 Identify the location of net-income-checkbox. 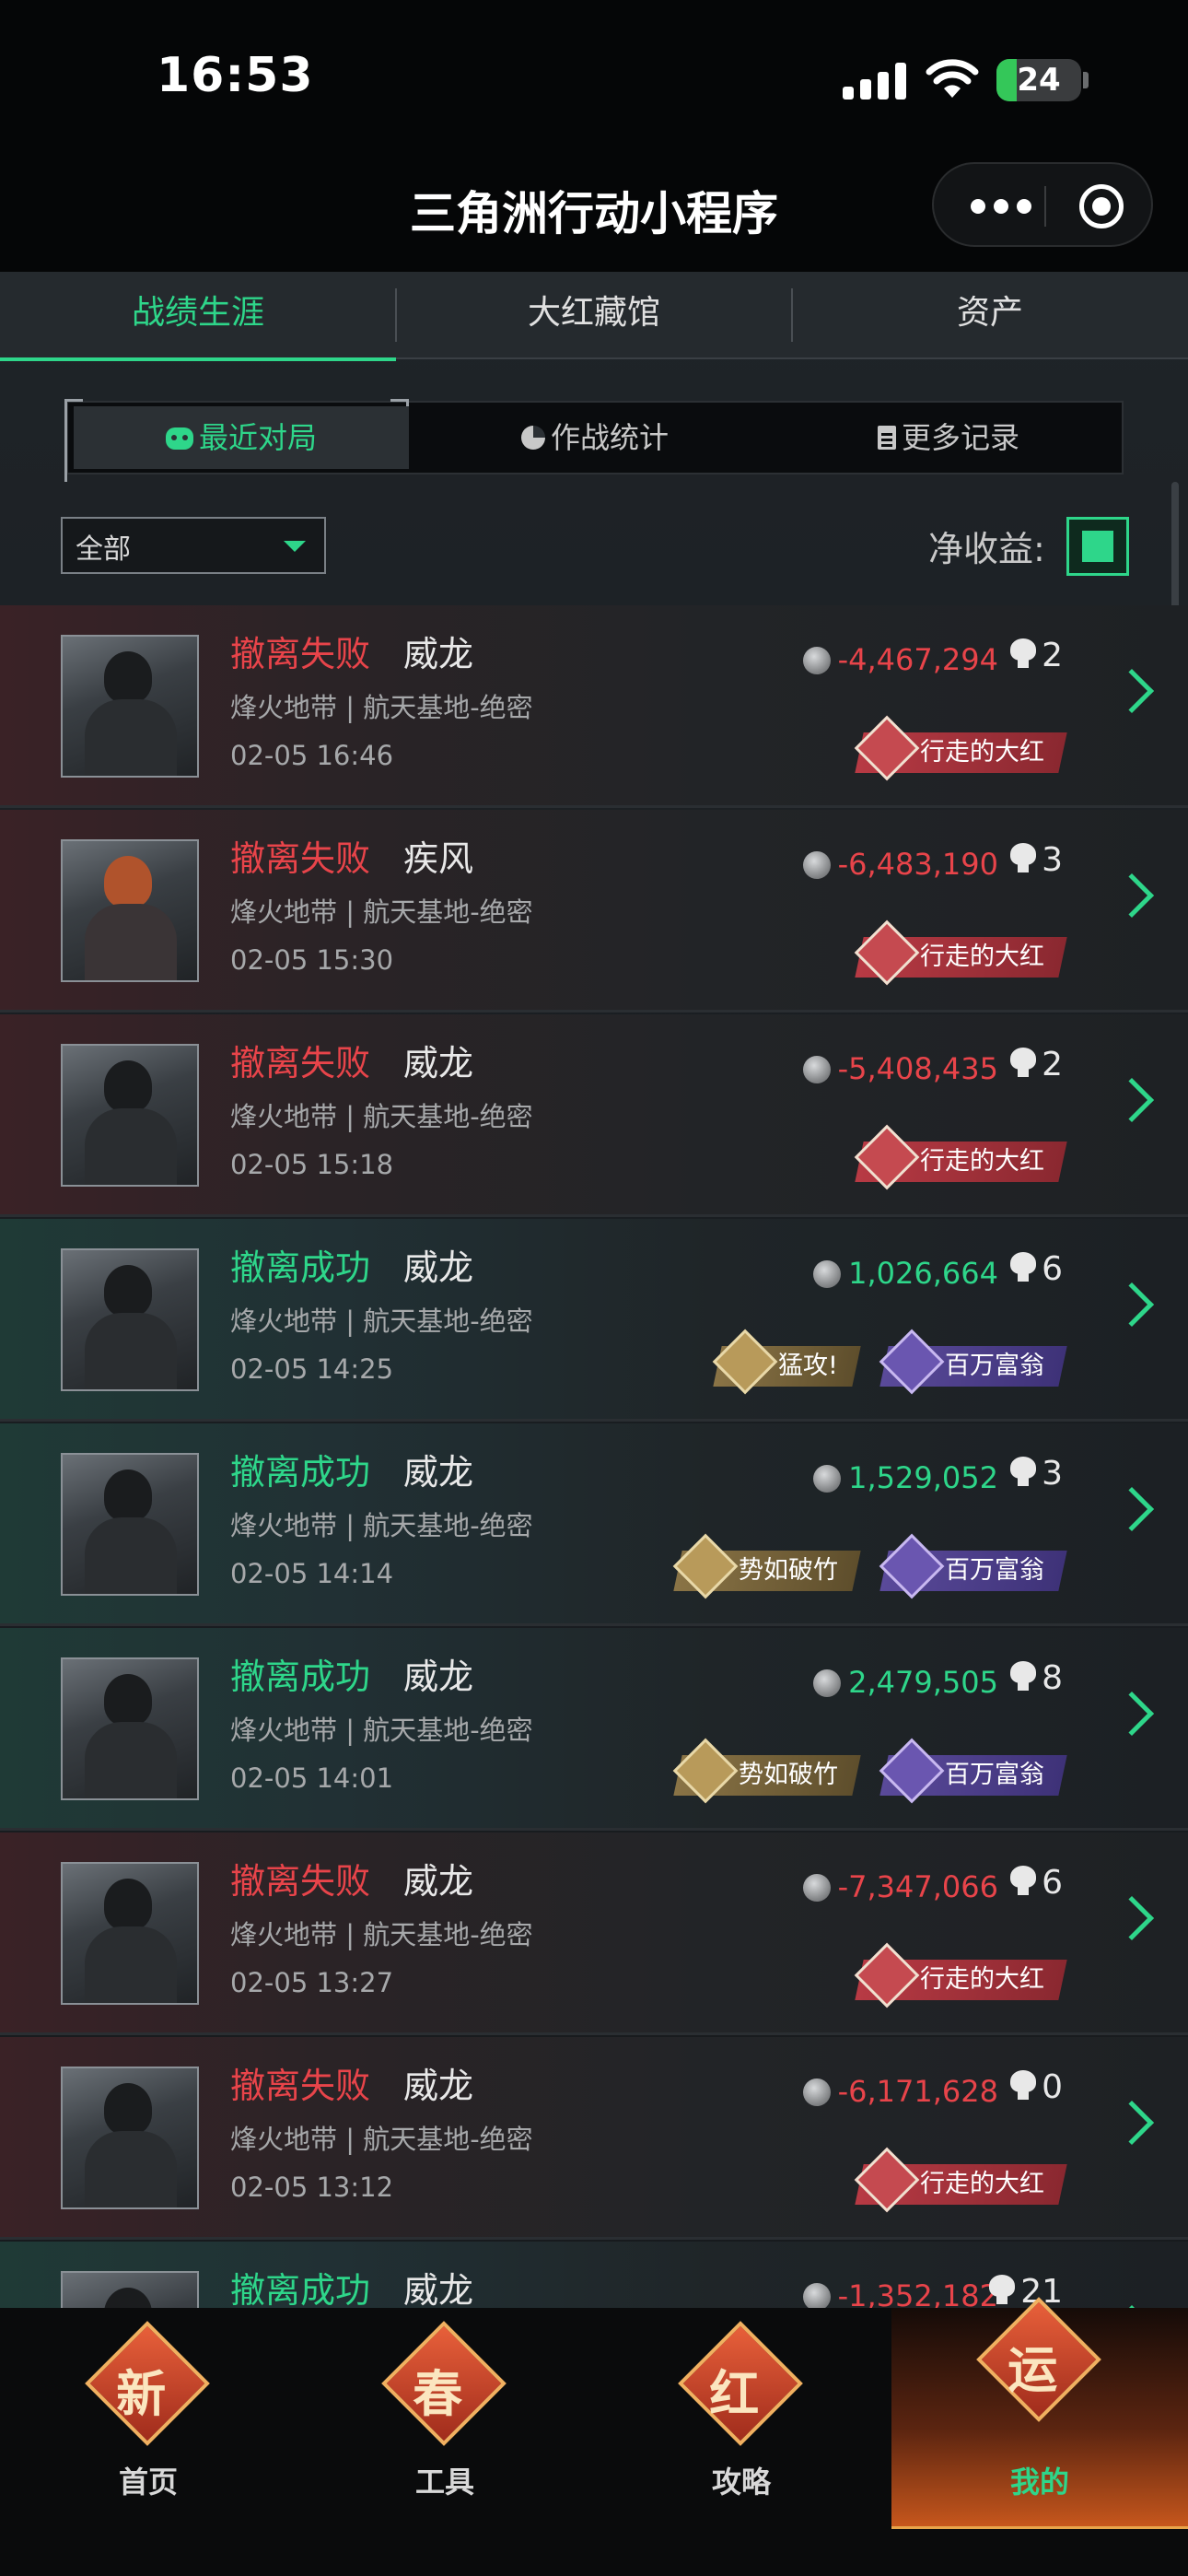
(1097, 546).